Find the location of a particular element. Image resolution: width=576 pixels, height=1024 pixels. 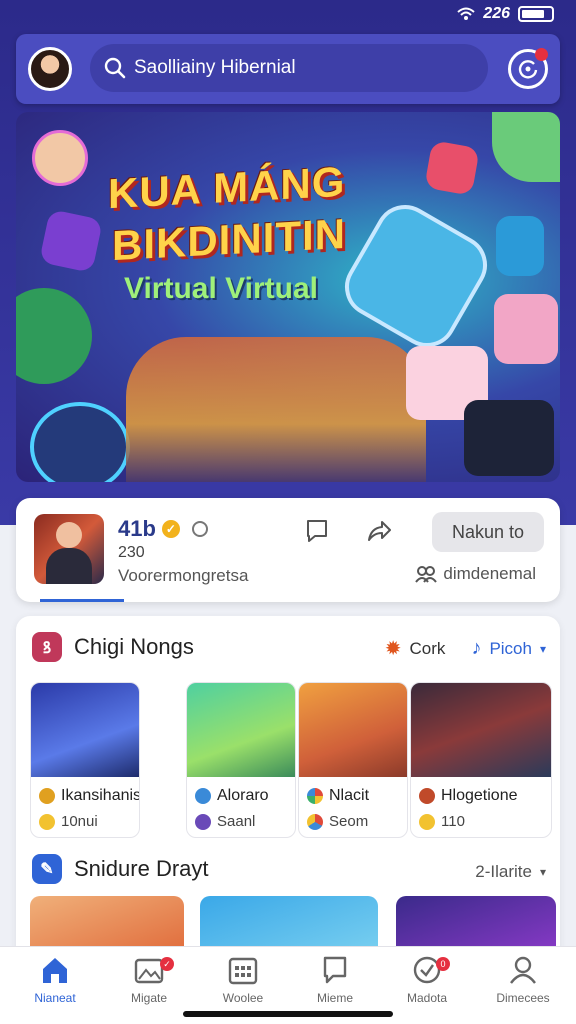

info-icon is located at coordinates (199, 529).